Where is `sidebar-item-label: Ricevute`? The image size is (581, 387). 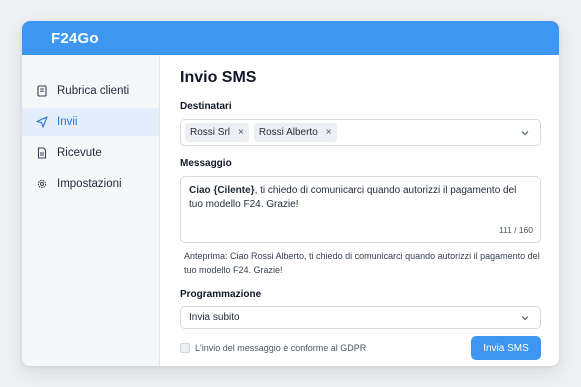 sidebar-item-label: Ricevute is located at coordinates (79, 153).